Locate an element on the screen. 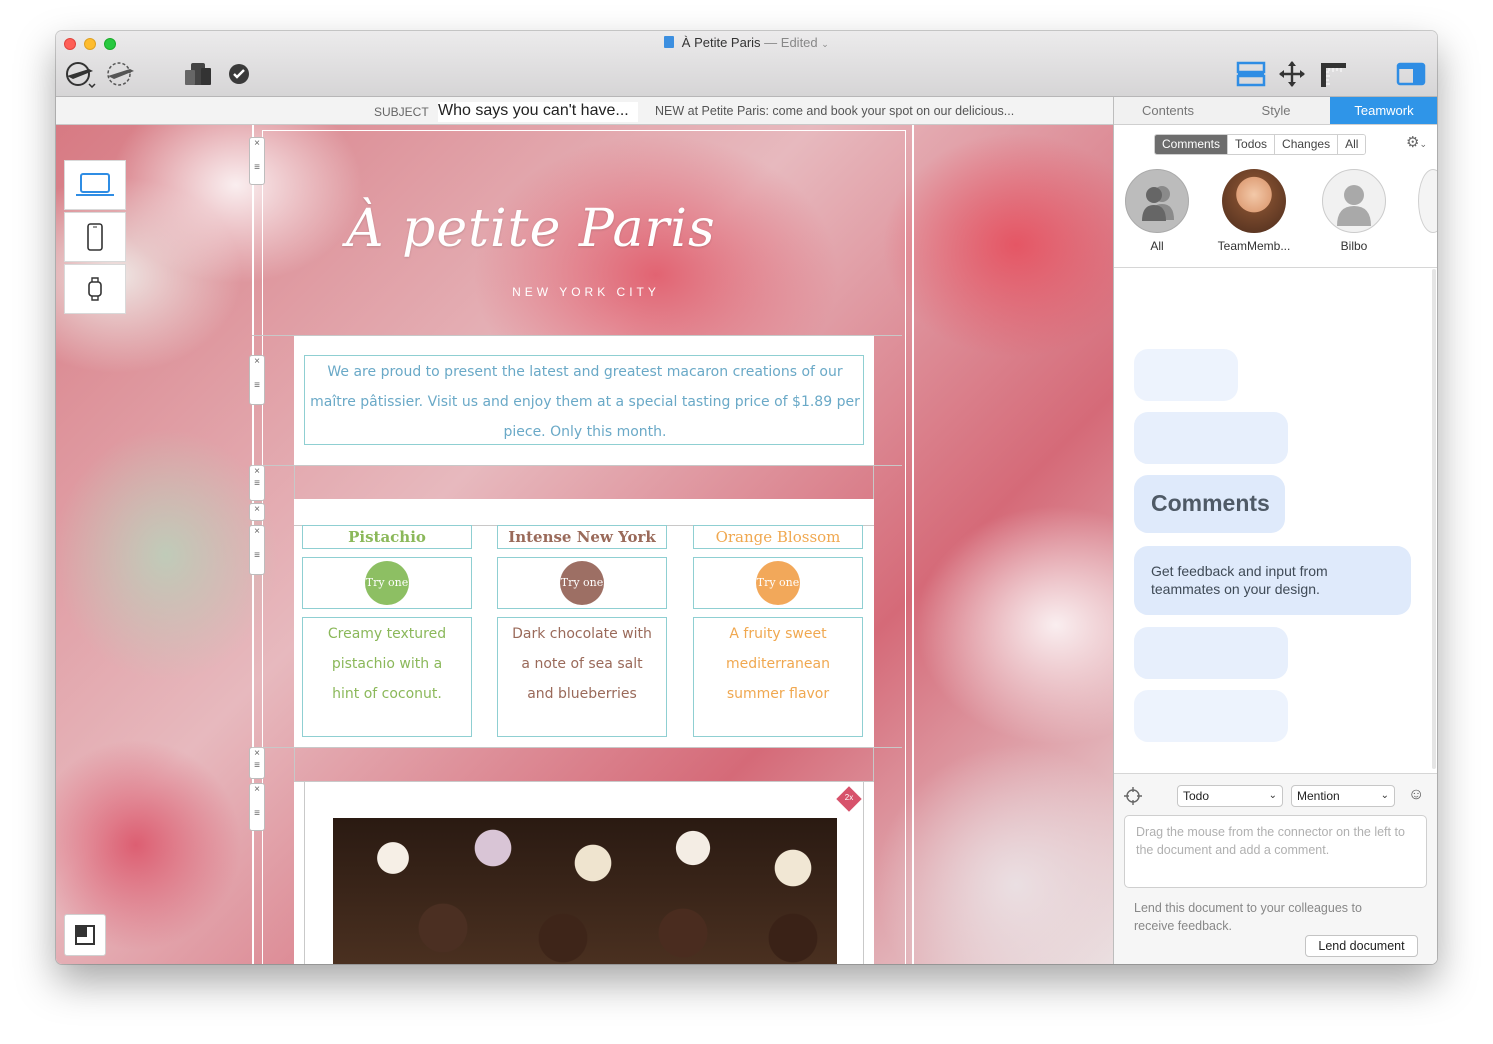  lend-document-button: Lend document is located at coordinates (1361, 946).